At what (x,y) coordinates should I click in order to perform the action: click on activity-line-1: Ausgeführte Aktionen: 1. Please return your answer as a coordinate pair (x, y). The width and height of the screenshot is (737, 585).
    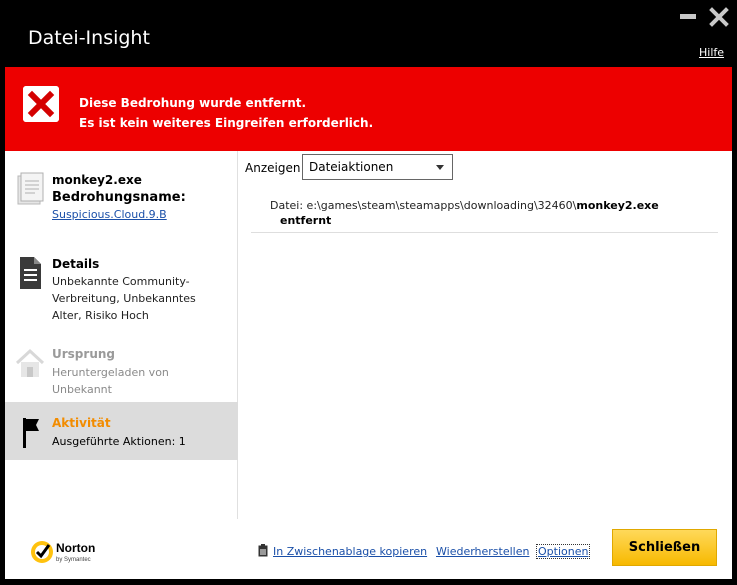
    Looking at the image, I should click on (119, 441).